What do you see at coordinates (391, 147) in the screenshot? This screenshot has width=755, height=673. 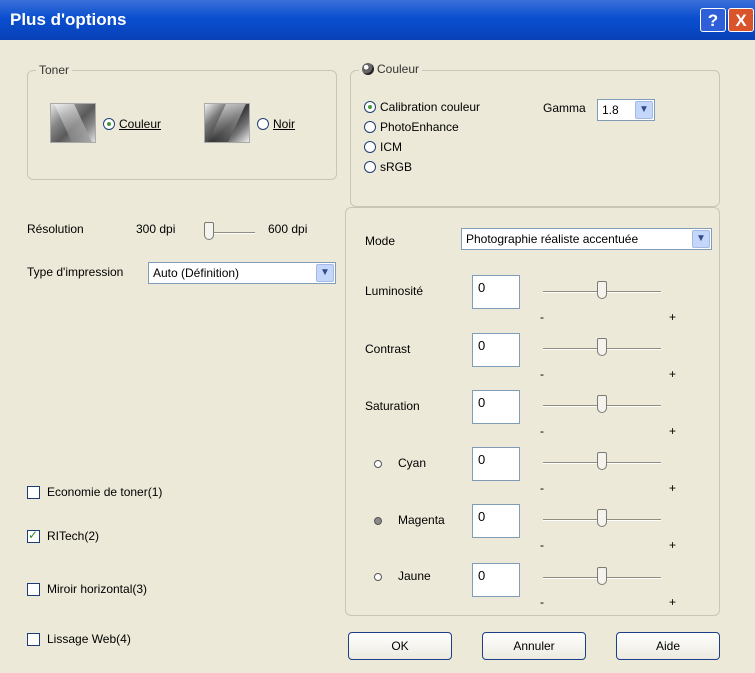 I see `icm-label: ICM` at bounding box center [391, 147].